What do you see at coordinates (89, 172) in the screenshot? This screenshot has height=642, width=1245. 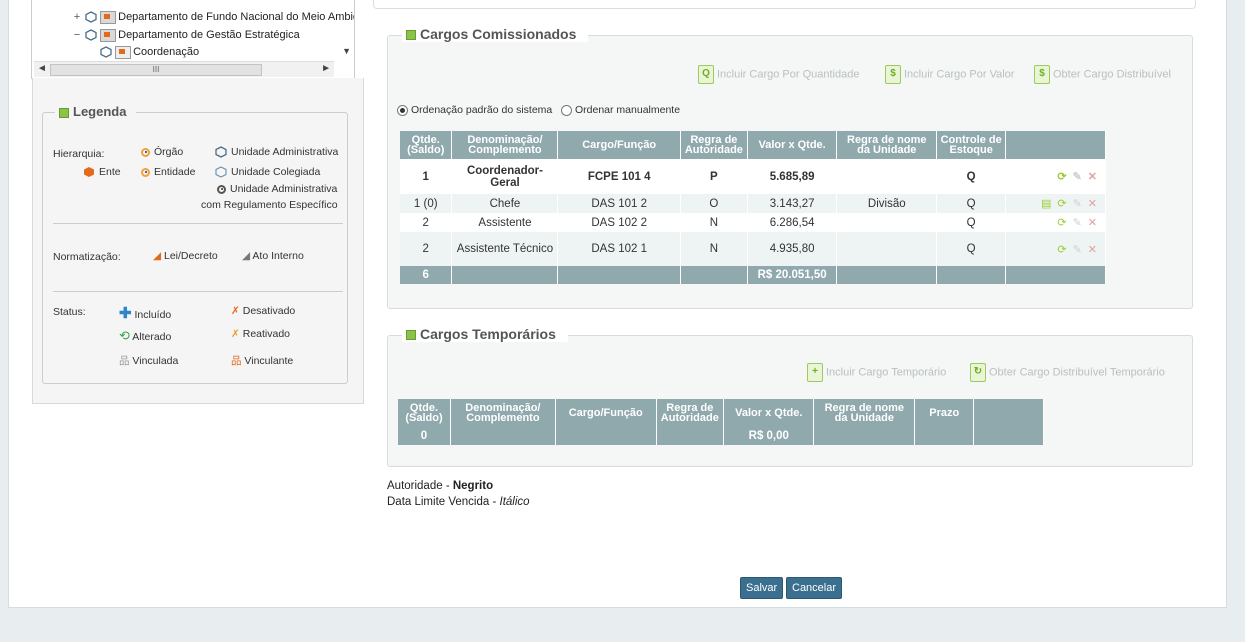 I see `ente-icon` at bounding box center [89, 172].